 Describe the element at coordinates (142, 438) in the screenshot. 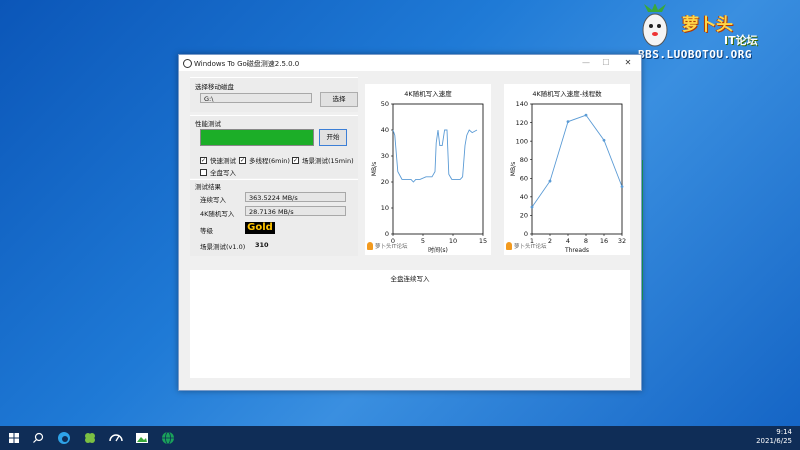

I see `image-app-icon` at that location.